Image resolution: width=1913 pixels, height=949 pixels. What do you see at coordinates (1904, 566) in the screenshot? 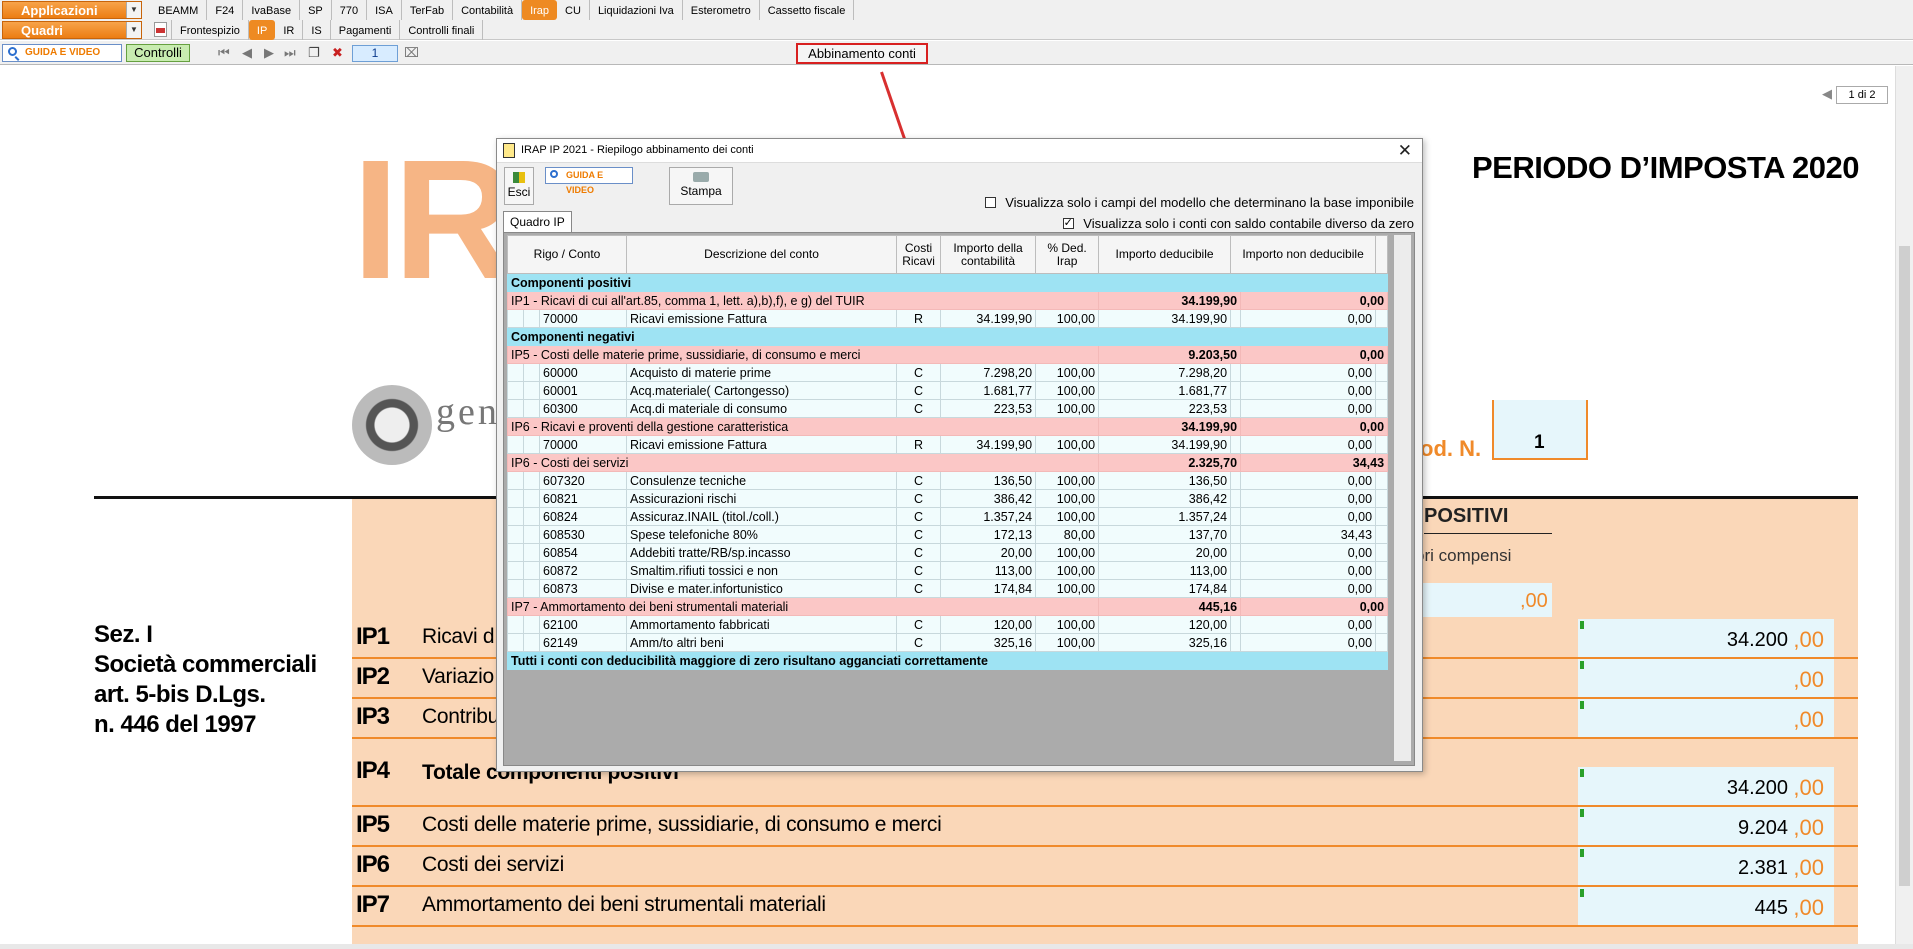
I see `scrollbar-thumb` at bounding box center [1904, 566].